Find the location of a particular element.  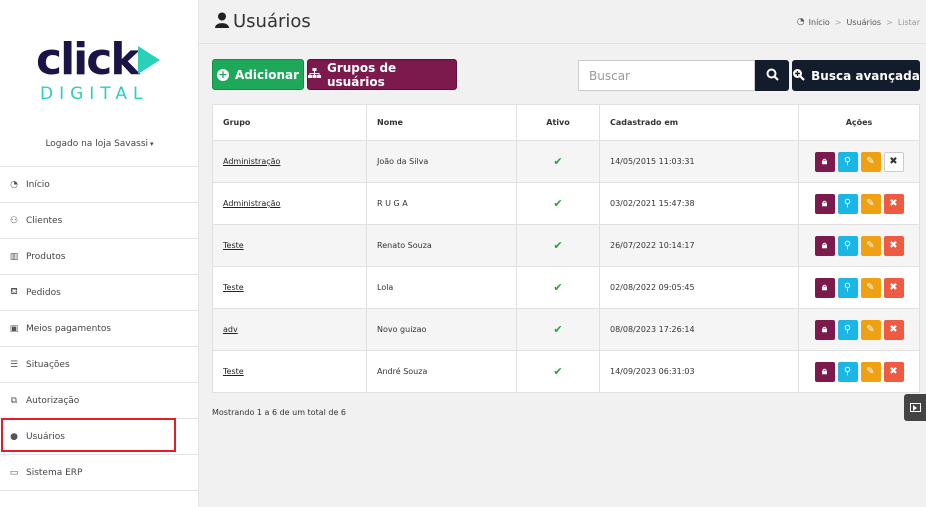

plus-icon: + is located at coordinates (222, 74).